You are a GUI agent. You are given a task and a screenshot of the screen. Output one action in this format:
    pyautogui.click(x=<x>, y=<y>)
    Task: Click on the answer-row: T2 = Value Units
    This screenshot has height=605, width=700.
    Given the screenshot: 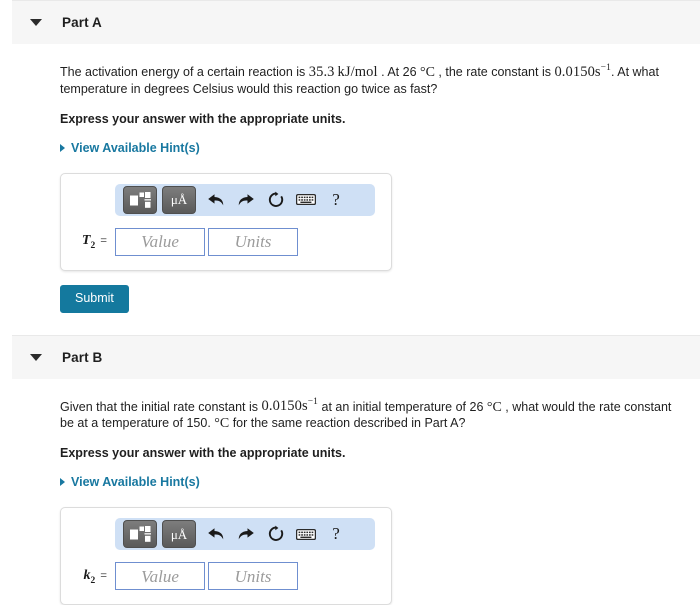 What is the action you would take?
    pyautogui.click(x=226, y=241)
    